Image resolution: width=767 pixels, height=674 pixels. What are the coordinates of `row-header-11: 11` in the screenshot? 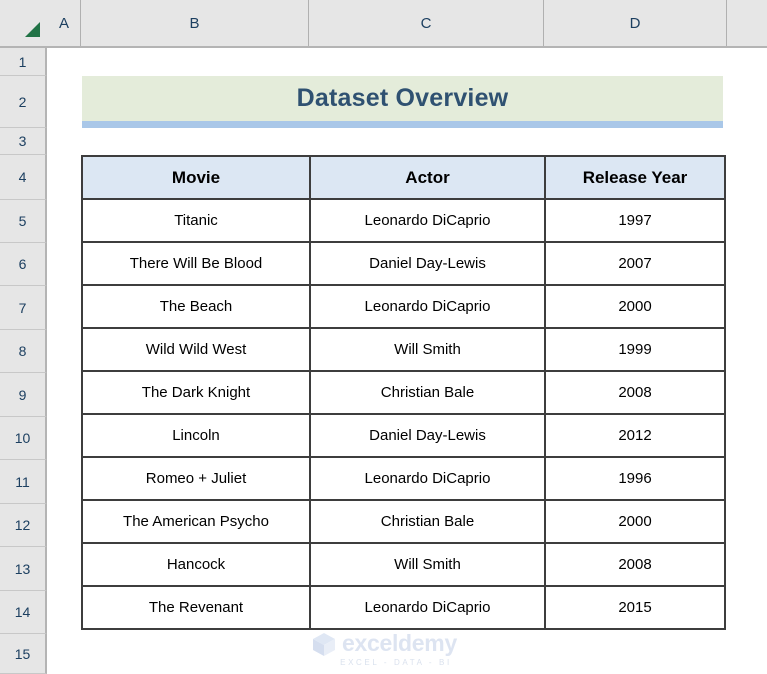 It's located at (23, 482).